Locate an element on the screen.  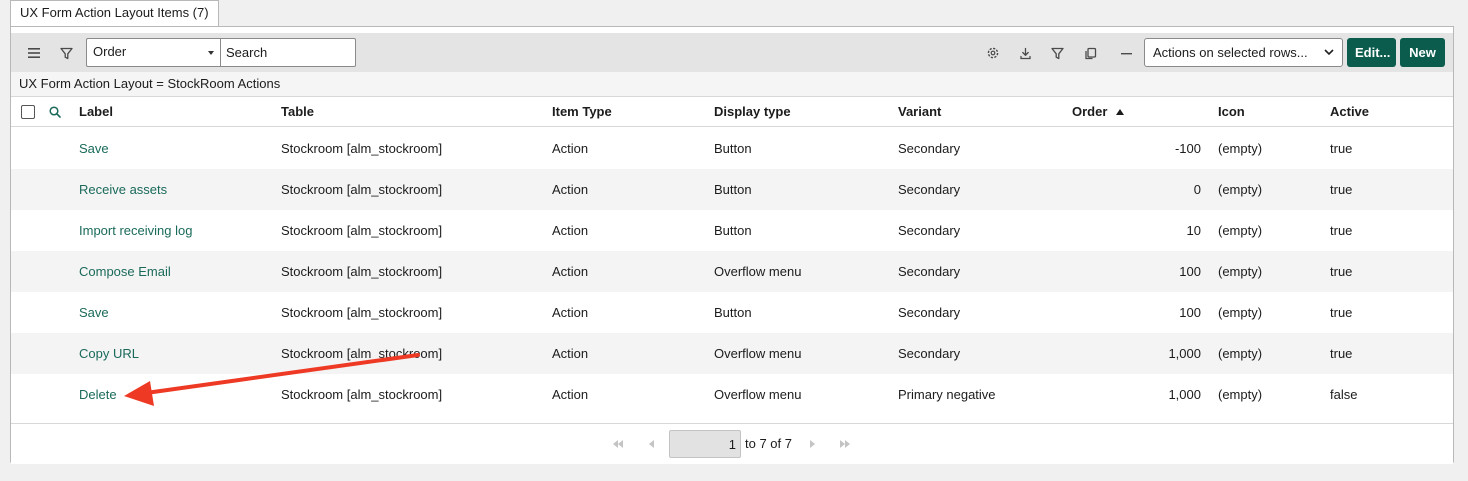
cell-order: 10 is located at coordinates (1193, 230).